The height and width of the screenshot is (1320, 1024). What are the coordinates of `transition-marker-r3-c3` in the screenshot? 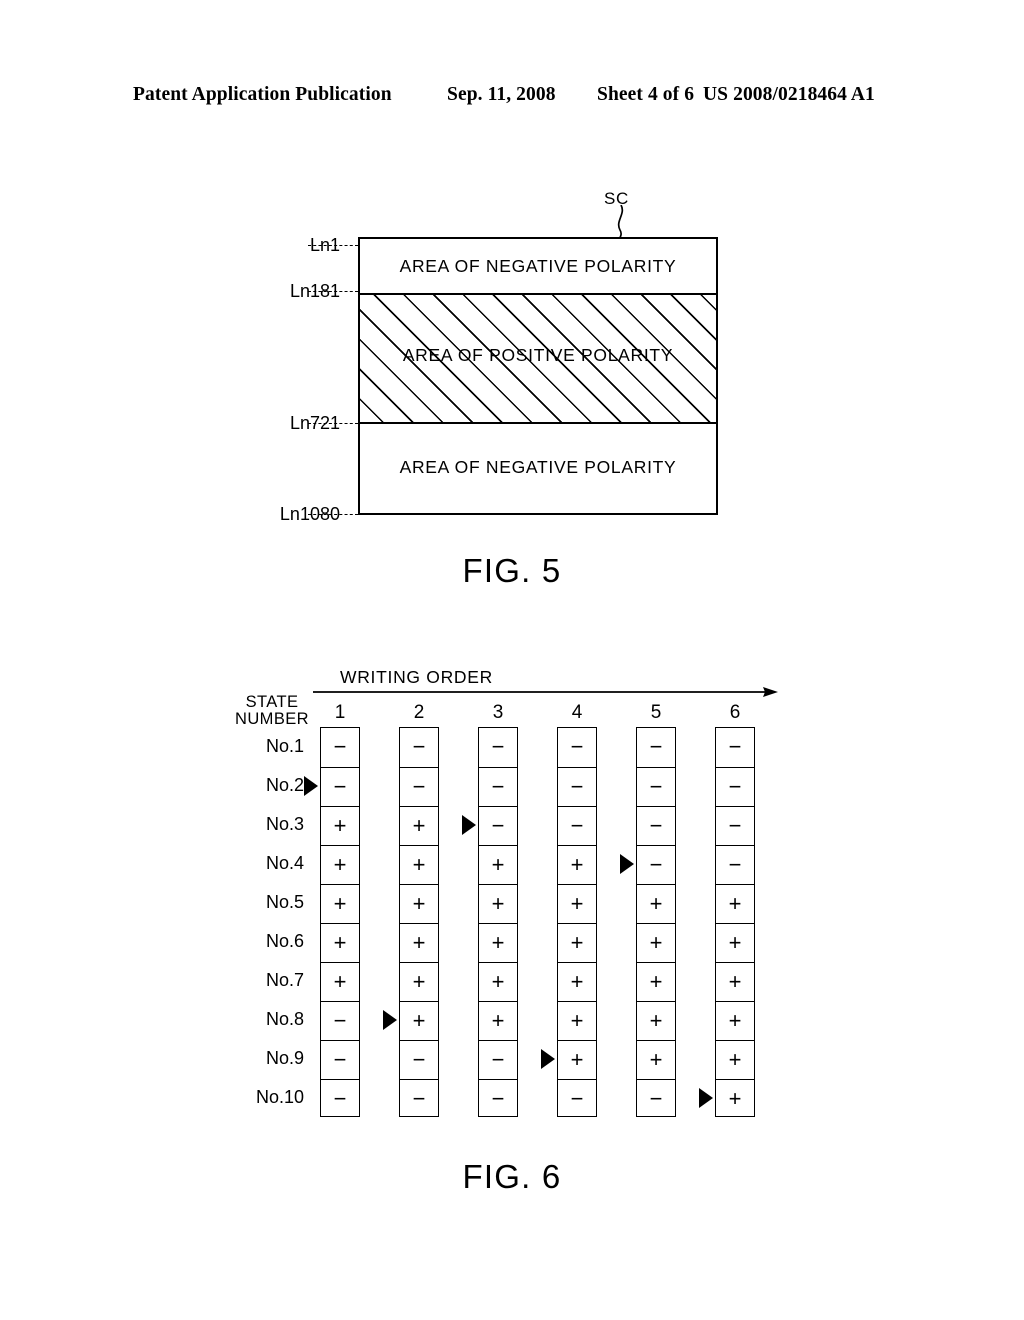 It's located at (469, 825).